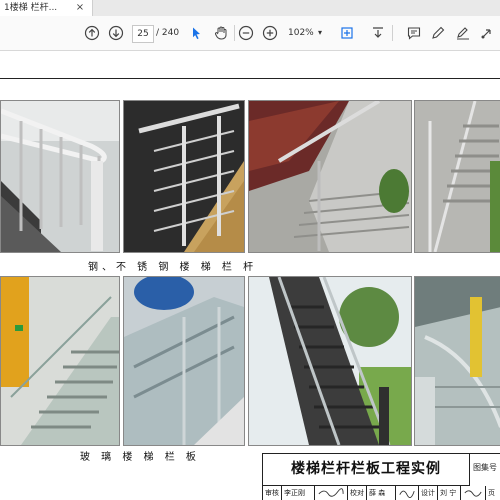 The width and height of the screenshot is (500, 500). Describe the element at coordinates (143, 34) in the screenshot. I see `page-number-input: 25` at that location.